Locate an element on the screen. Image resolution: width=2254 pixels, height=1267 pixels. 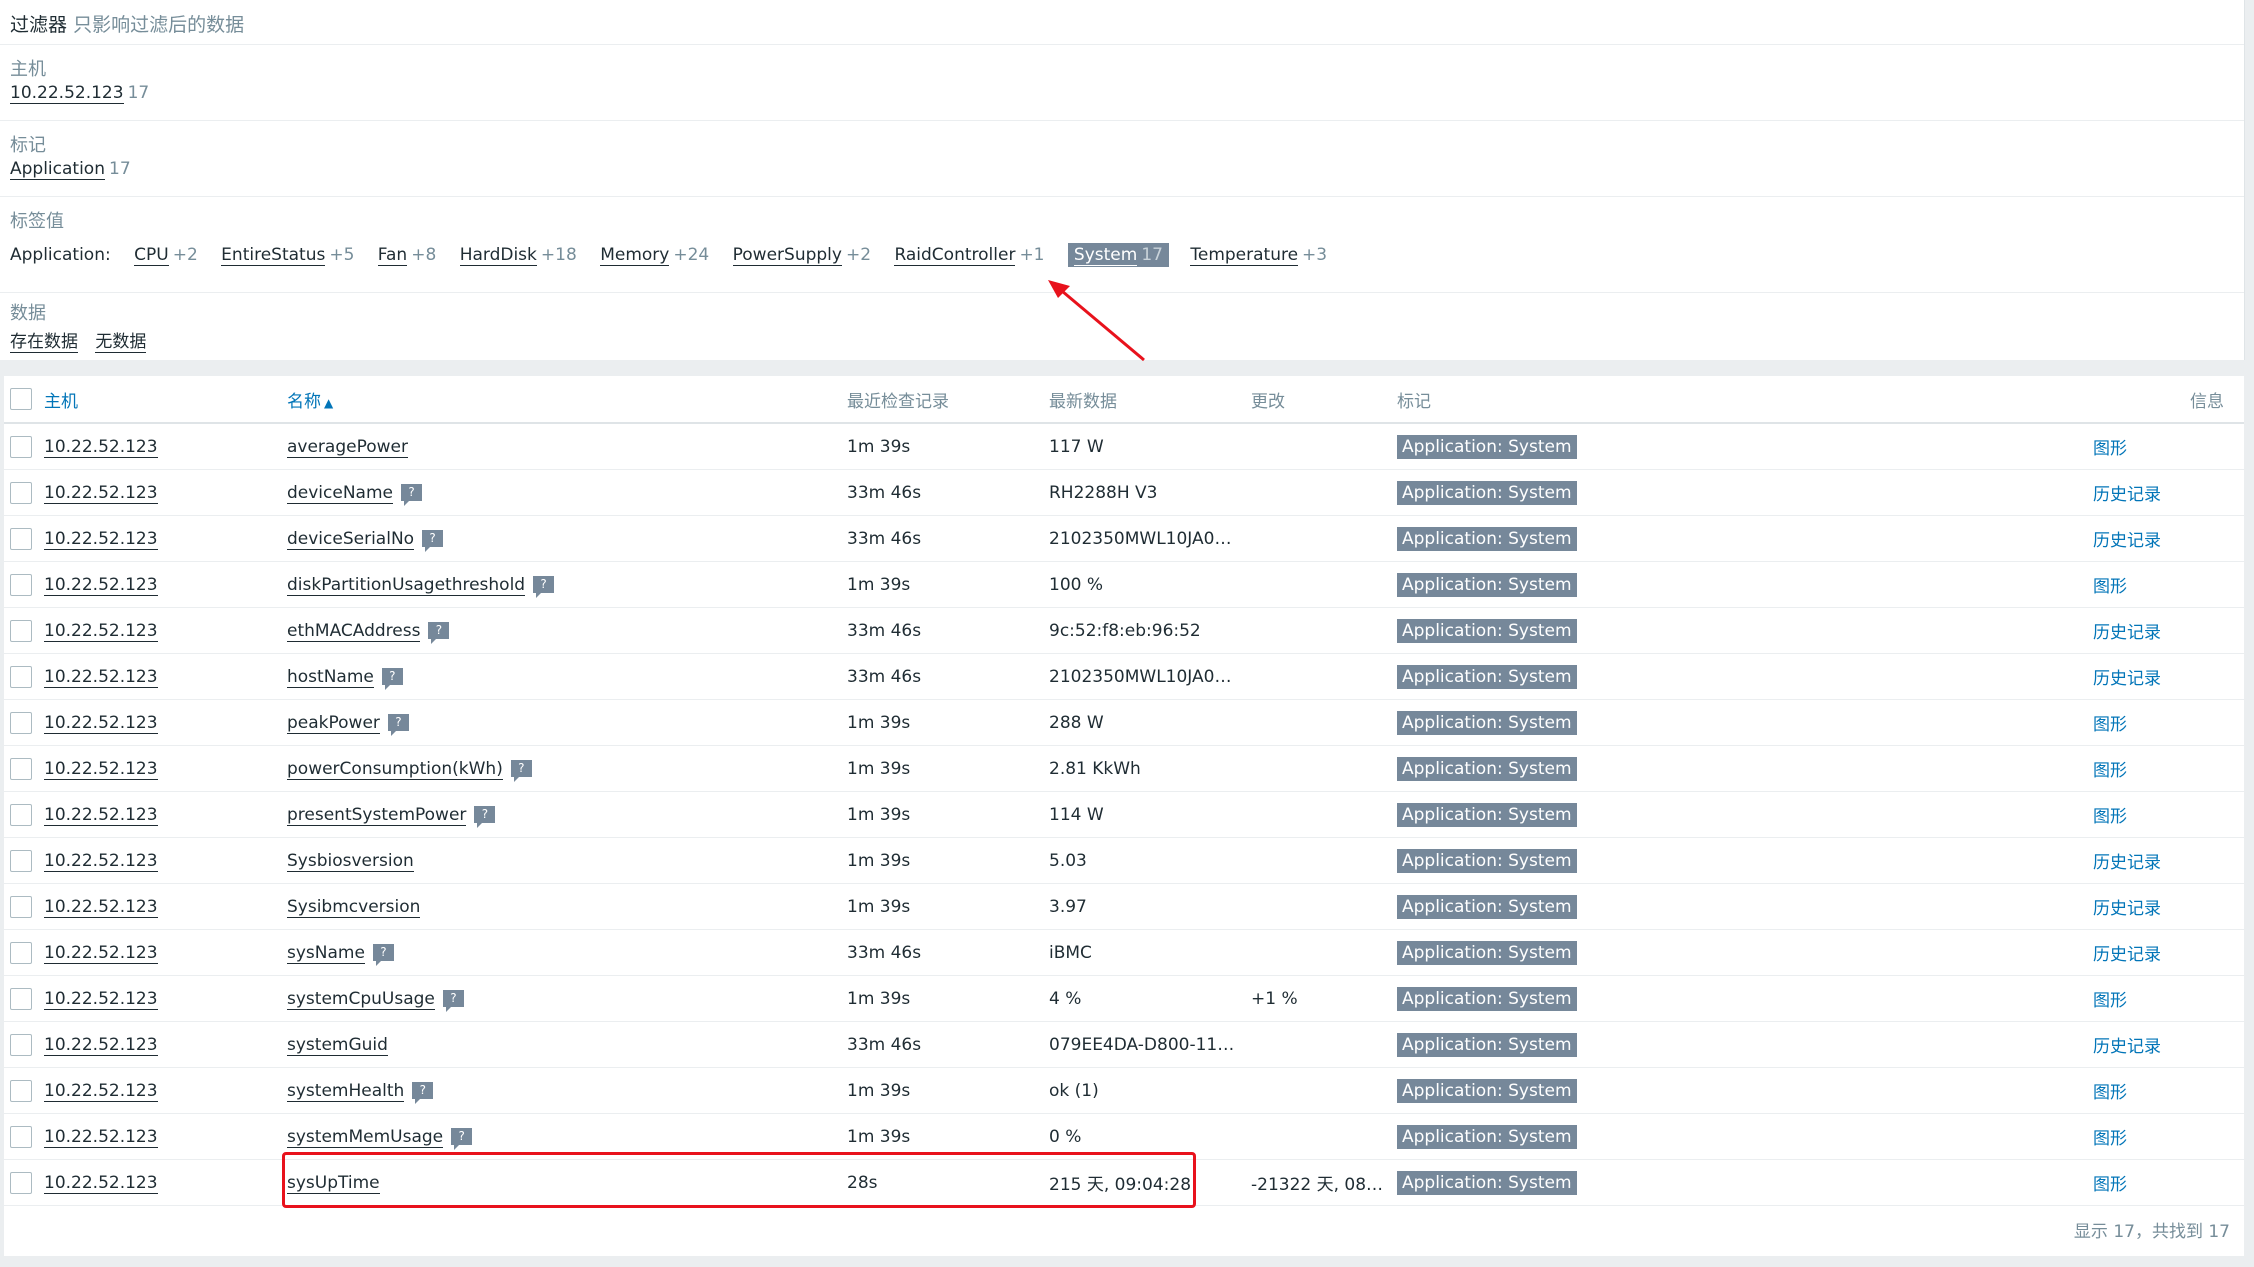
header-host: 主机 is located at coordinates (165, 400).